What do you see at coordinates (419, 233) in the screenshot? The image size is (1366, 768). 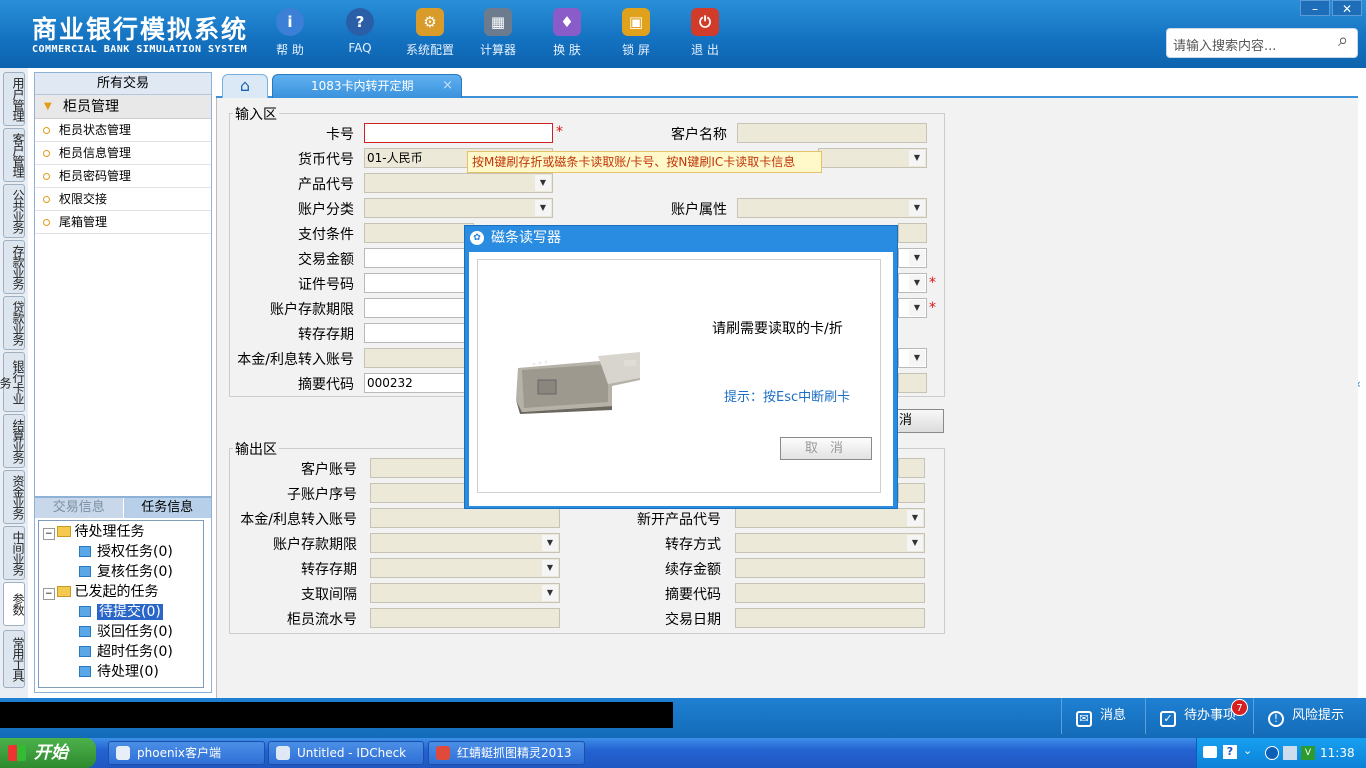 I see `payment-condition-field` at bounding box center [419, 233].